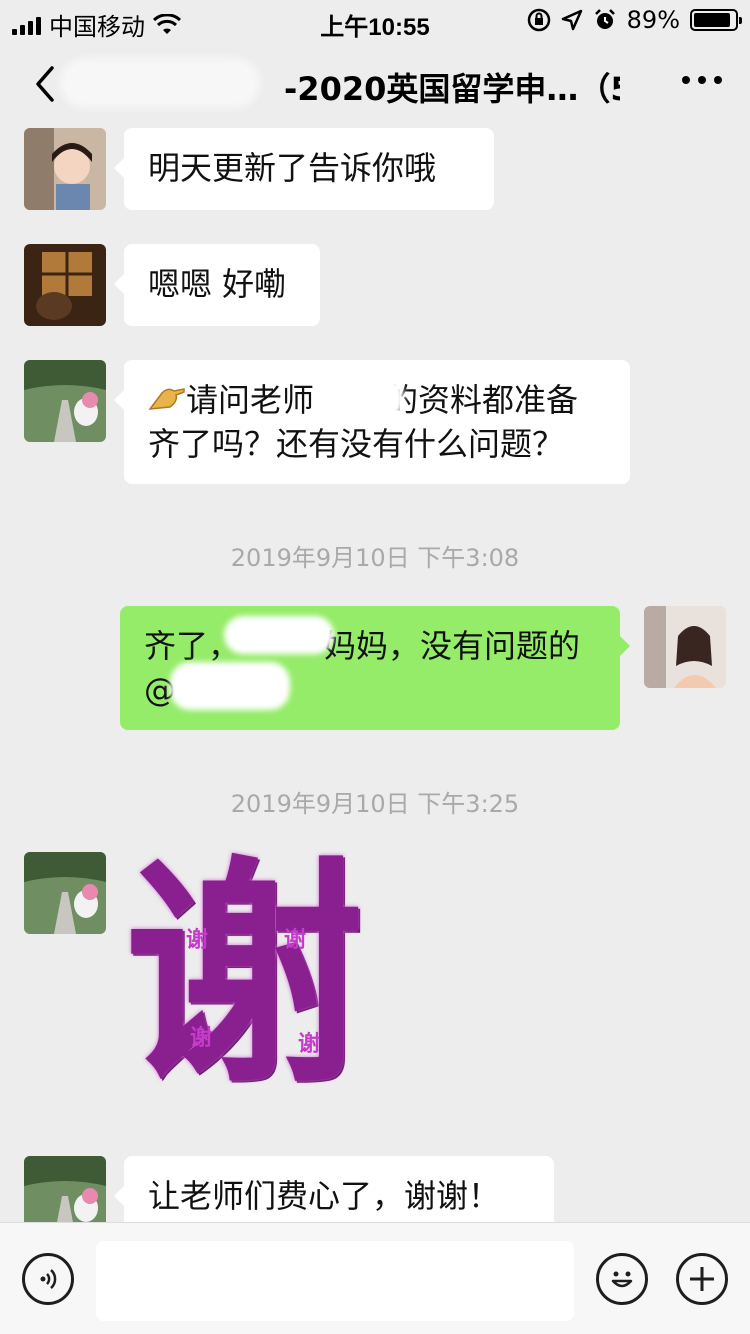 This screenshot has width=750, height=1334. I want to click on message-text: 齐了吗？还有没有什么问题？, so click(356, 444).